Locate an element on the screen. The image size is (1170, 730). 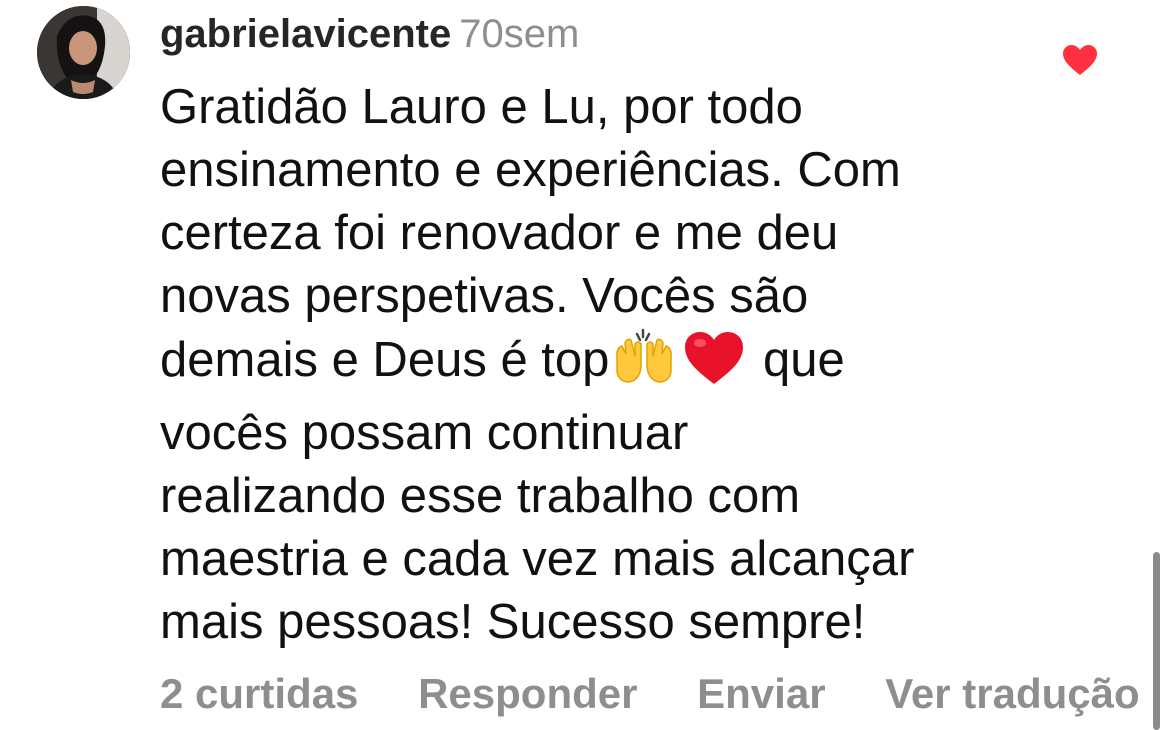
reply-button: Responder is located at coordinates (527, 694).